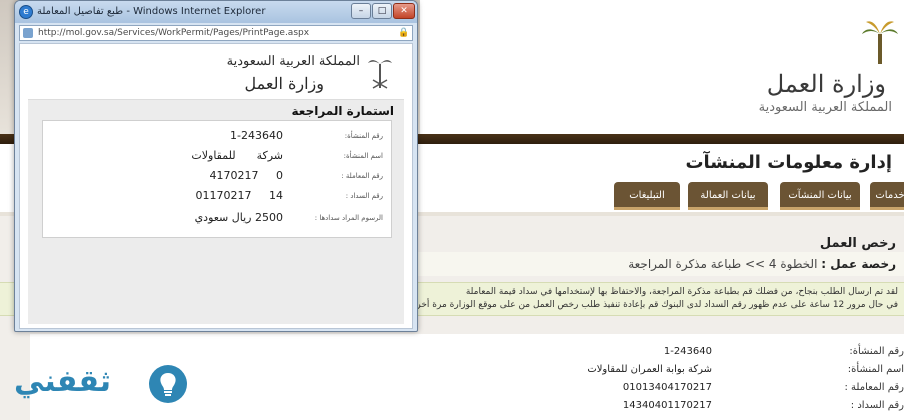 The height and width of the screenshot is (420, 904). What do you see at coordinates (363, 136) in the screenshot?
I see `form-label: رقم المنشأة:` at bounding box center [363, 136].